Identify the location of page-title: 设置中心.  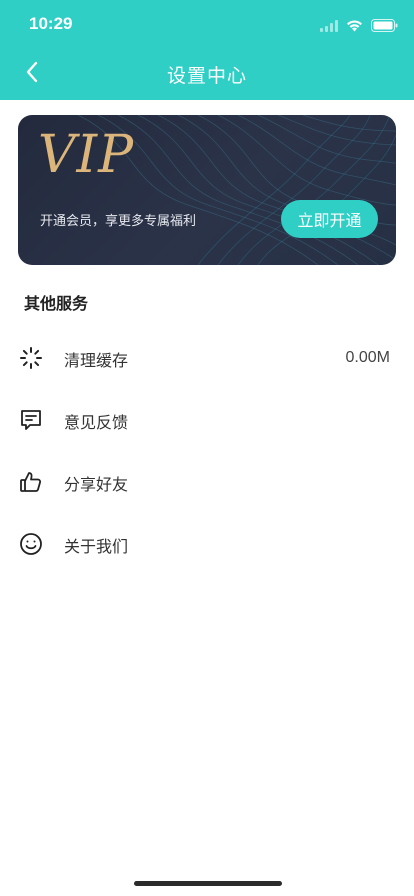
(206, 76).